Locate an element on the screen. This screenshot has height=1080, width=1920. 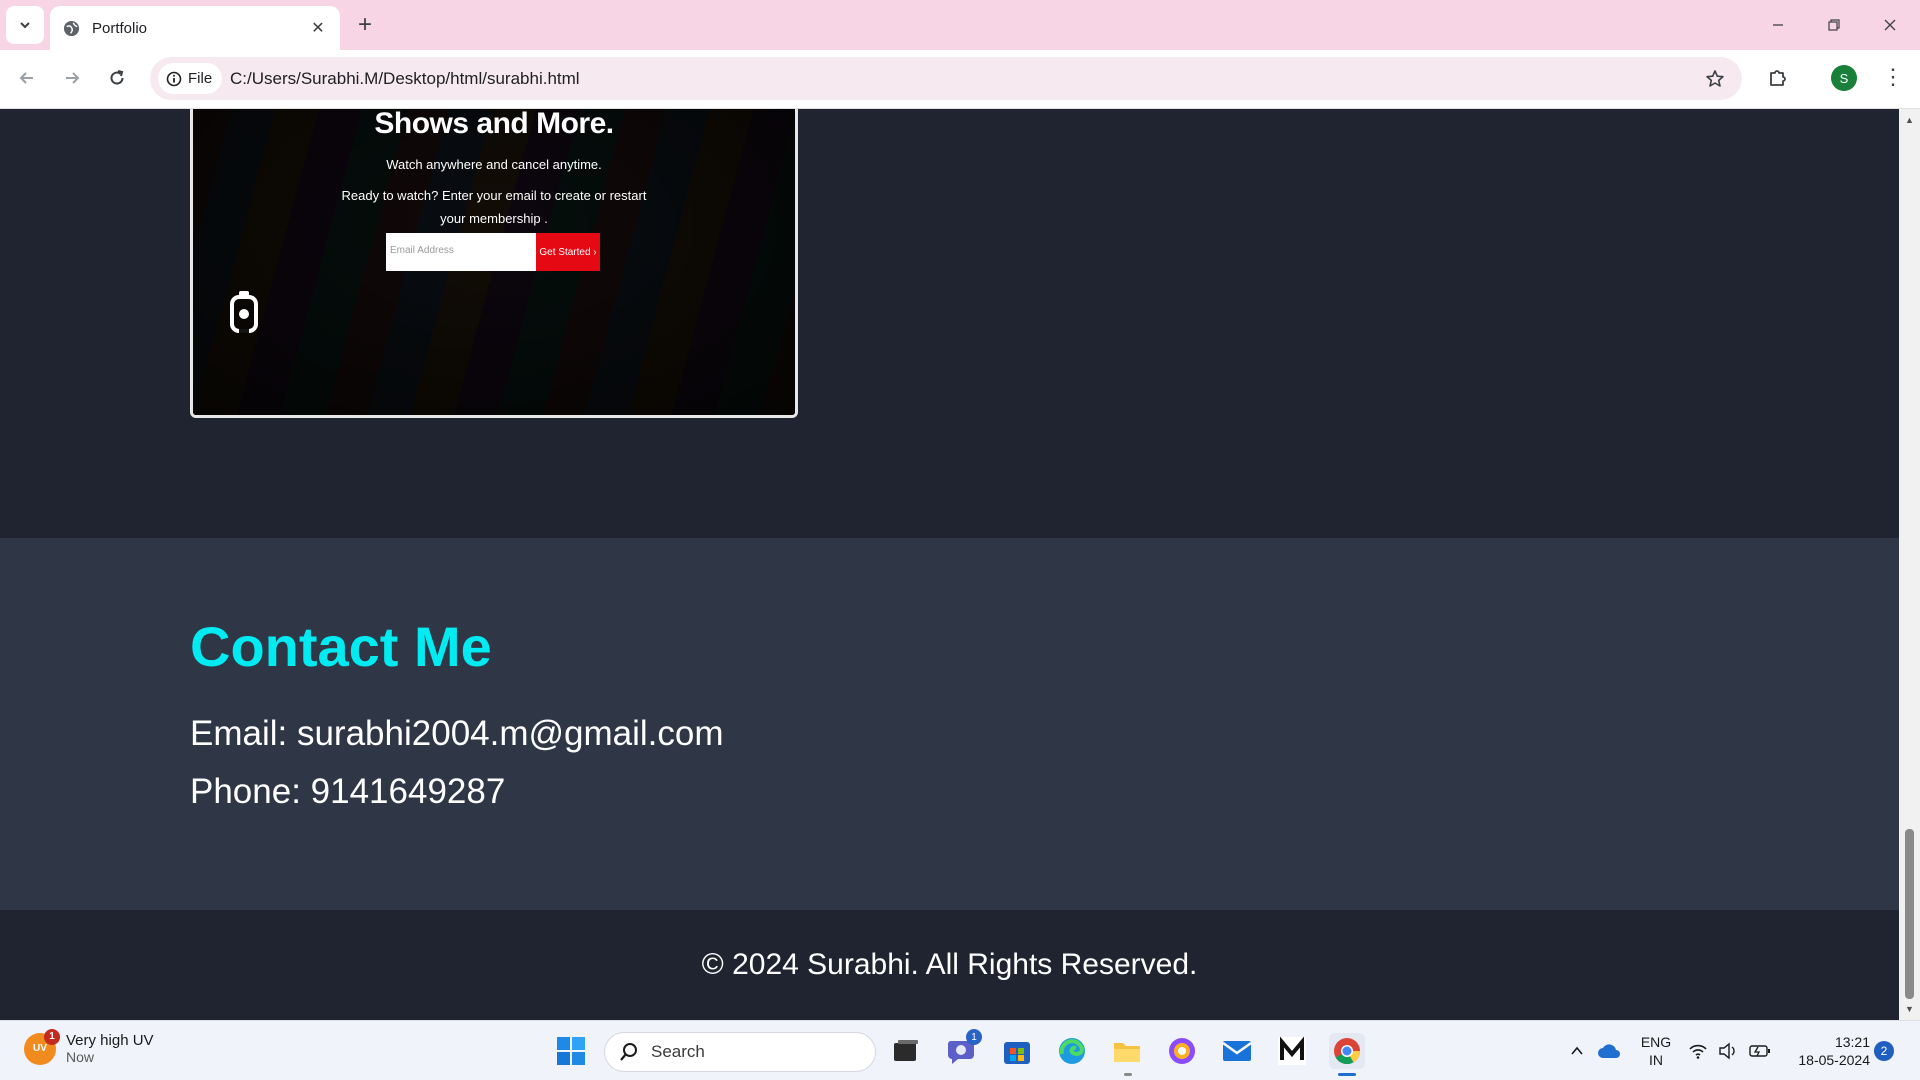
uv-weather-icon: UV 1 is located at coordinates (42, 1046).